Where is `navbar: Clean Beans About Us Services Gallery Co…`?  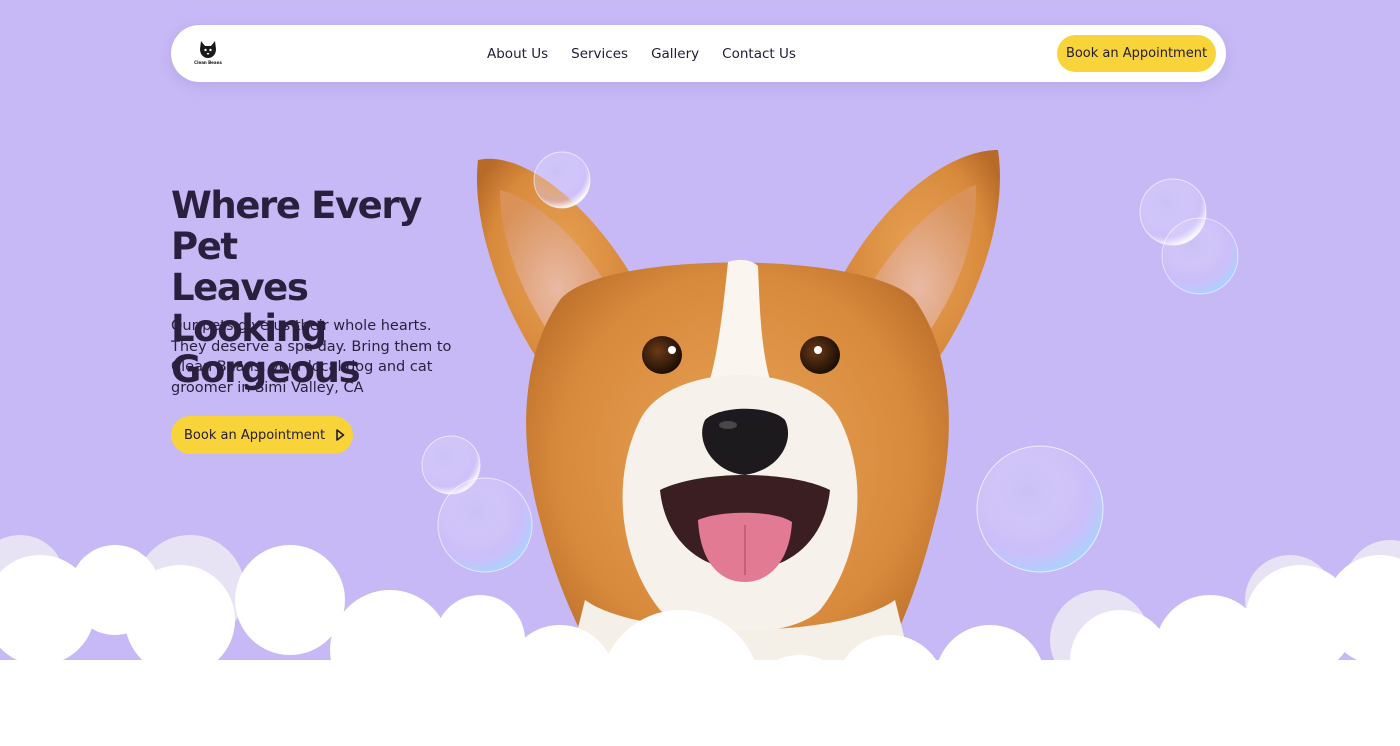 navbar: Clean Beans About Us Services Gallery Co… is located at coordinates (698, 53).